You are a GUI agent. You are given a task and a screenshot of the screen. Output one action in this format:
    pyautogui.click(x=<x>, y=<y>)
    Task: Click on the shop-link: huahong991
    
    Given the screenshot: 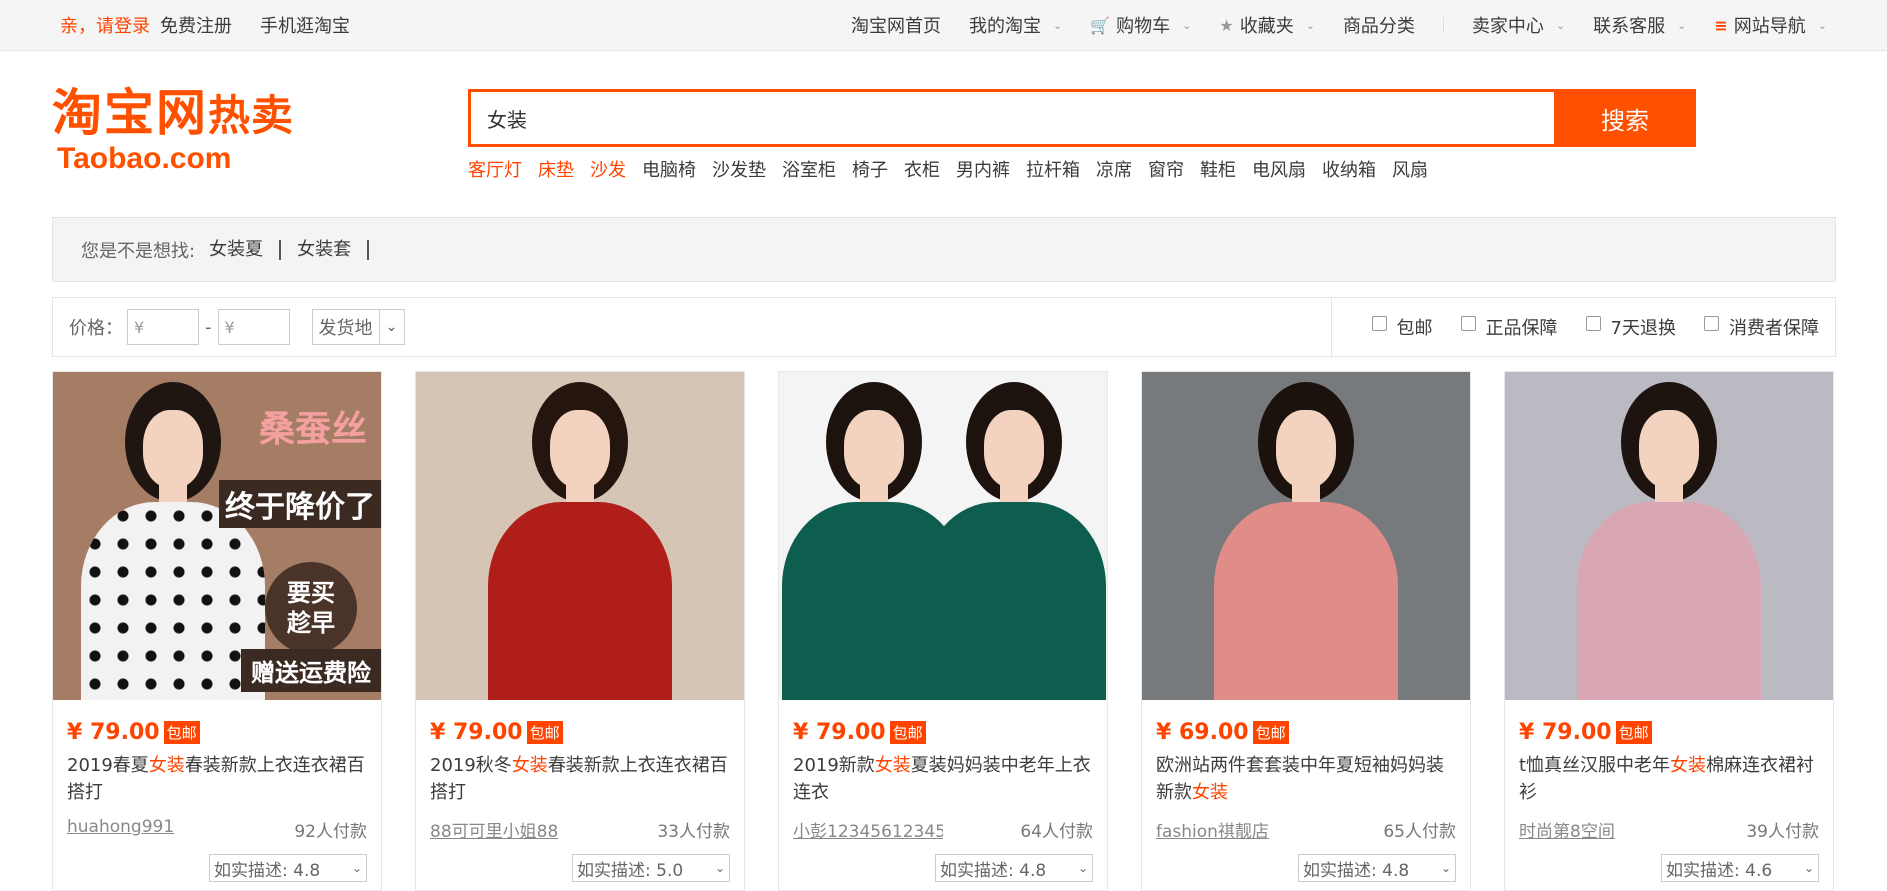 What is the action you would take?
    pyautogui.click(x=142, y=827)
    